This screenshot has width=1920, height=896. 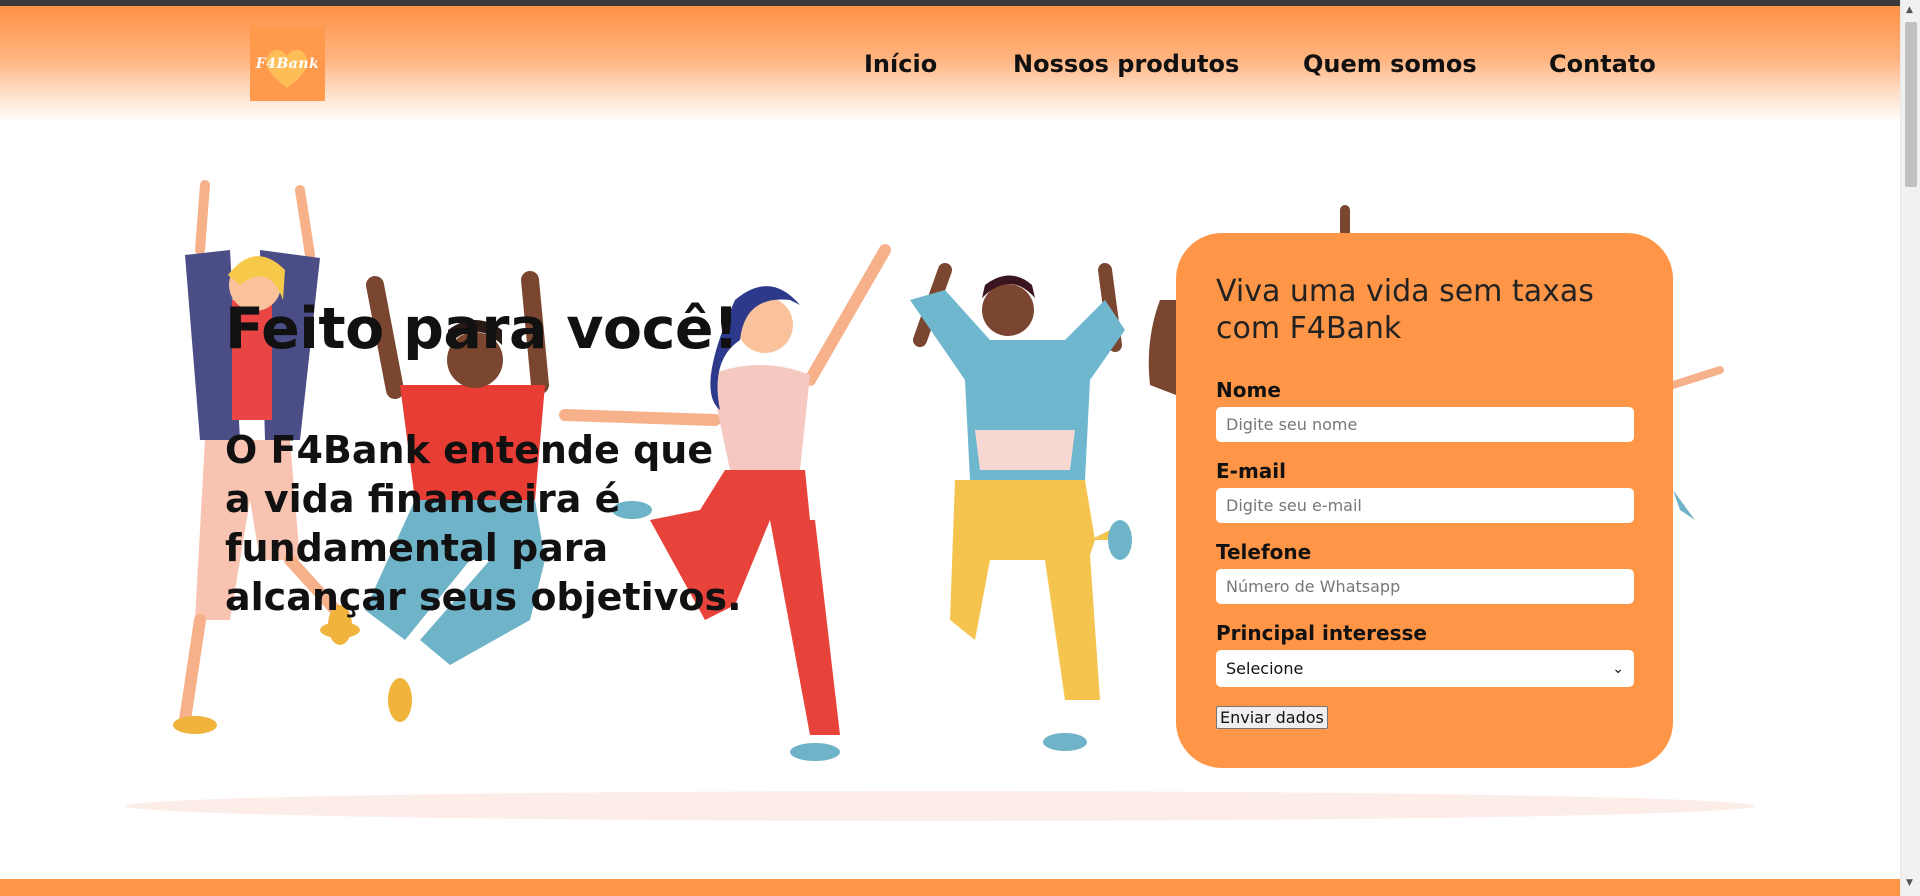 What do you see at coordinates (1126, 64) in the screenshot?
I see `nav-nossos-produtos: Nossos produtos` at bounding box center [1126, 64].